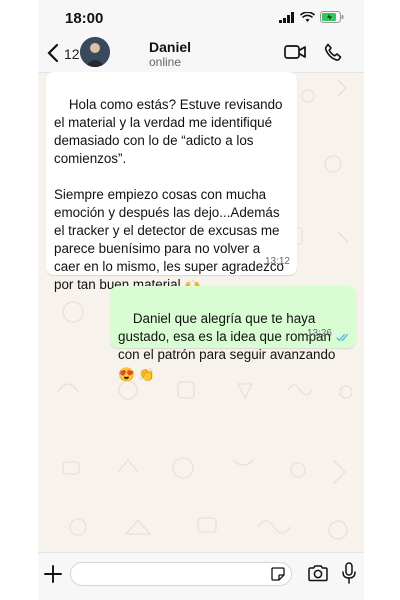 The height and width of the screenshot is (600, 400). Describe the element at coordinates (53, 53) in the screenshot. I see `back-arrow-icon` at that location.